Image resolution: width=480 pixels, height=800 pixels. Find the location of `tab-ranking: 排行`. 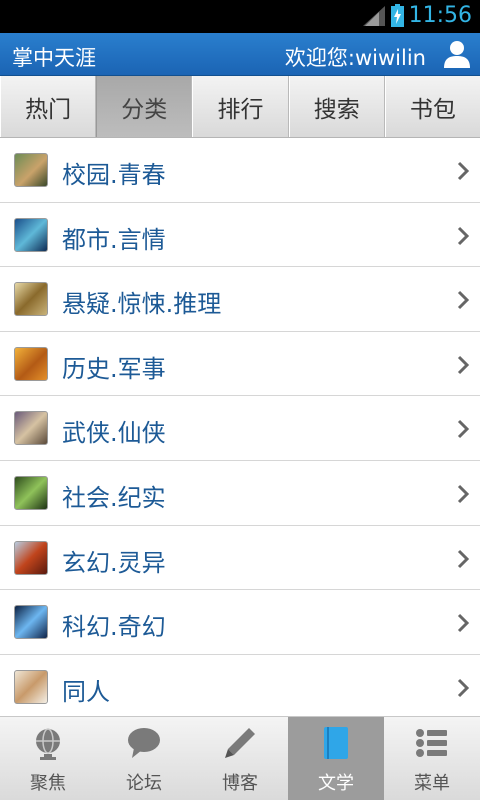

tab-ranking: 排行 is located at coordinates (240, 106).